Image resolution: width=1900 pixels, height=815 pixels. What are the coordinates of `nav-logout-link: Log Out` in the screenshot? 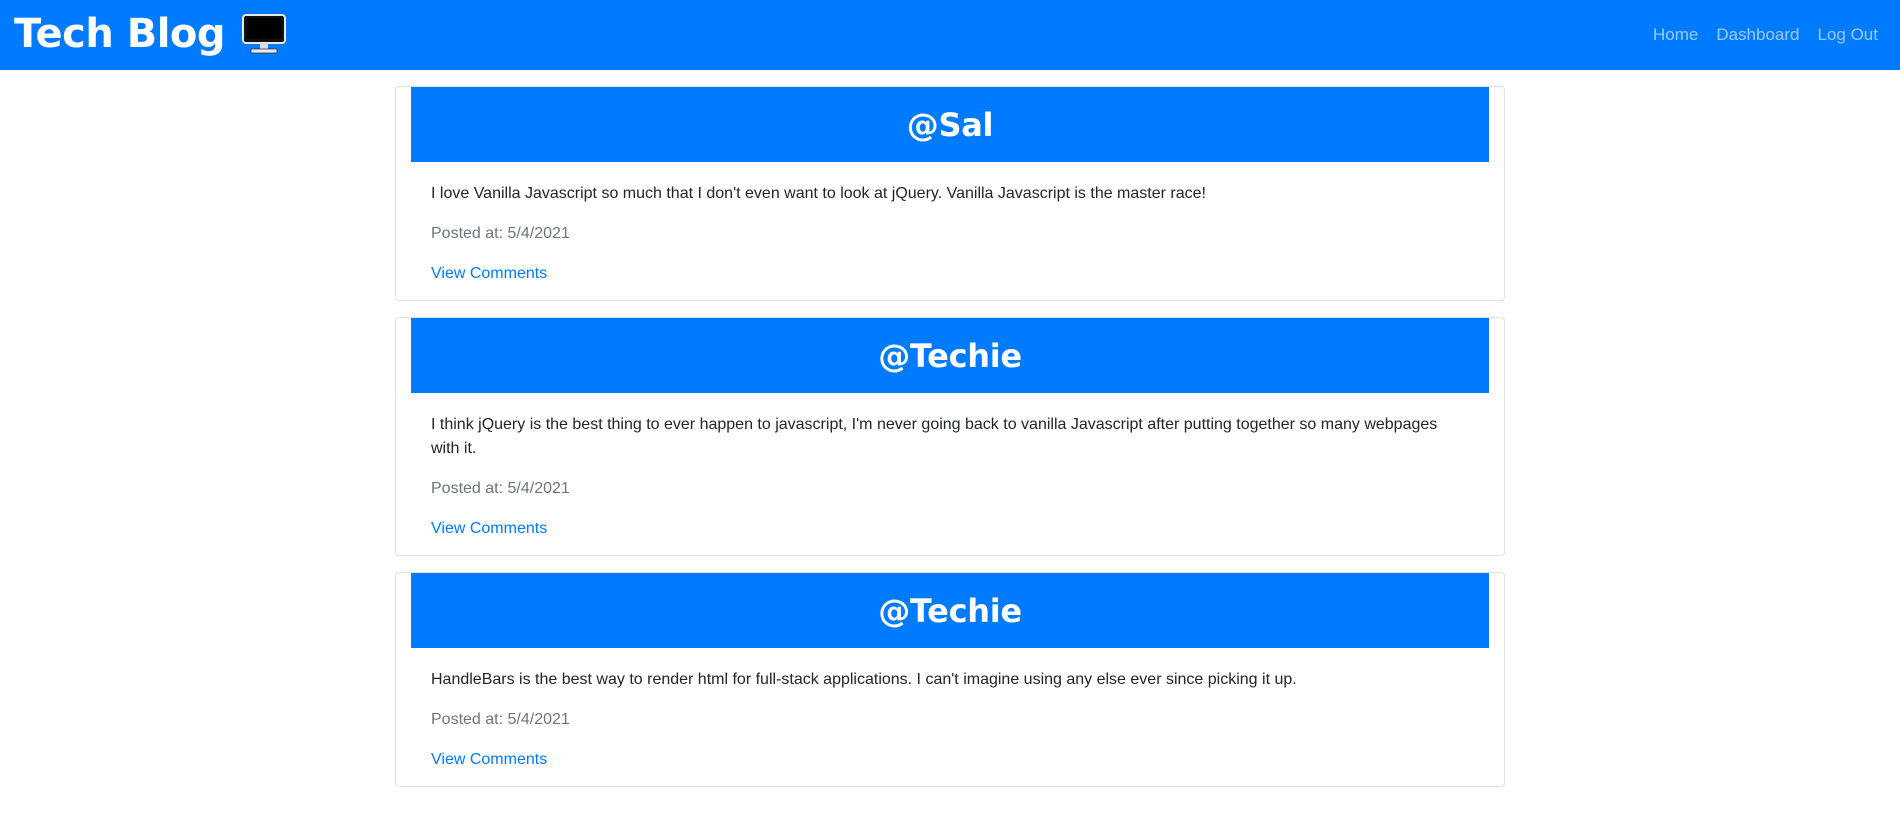 It's located at (1848, 35).